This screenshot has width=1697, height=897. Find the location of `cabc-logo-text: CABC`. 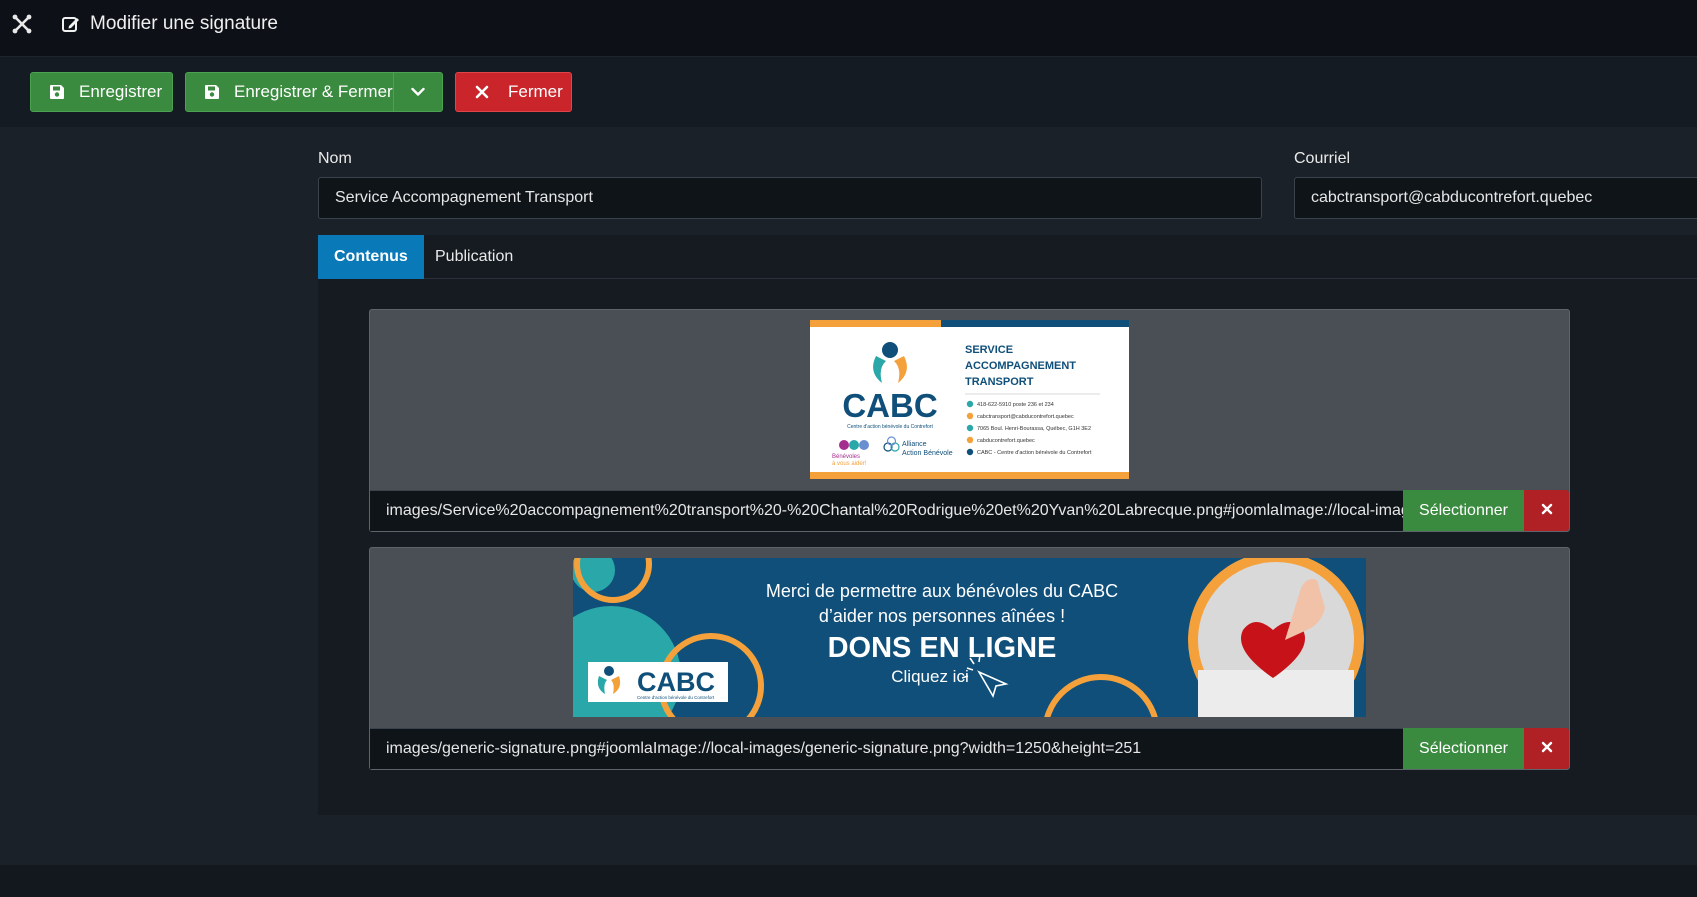

cabc-logo-text: CABC is located at coordinates (889, 405).